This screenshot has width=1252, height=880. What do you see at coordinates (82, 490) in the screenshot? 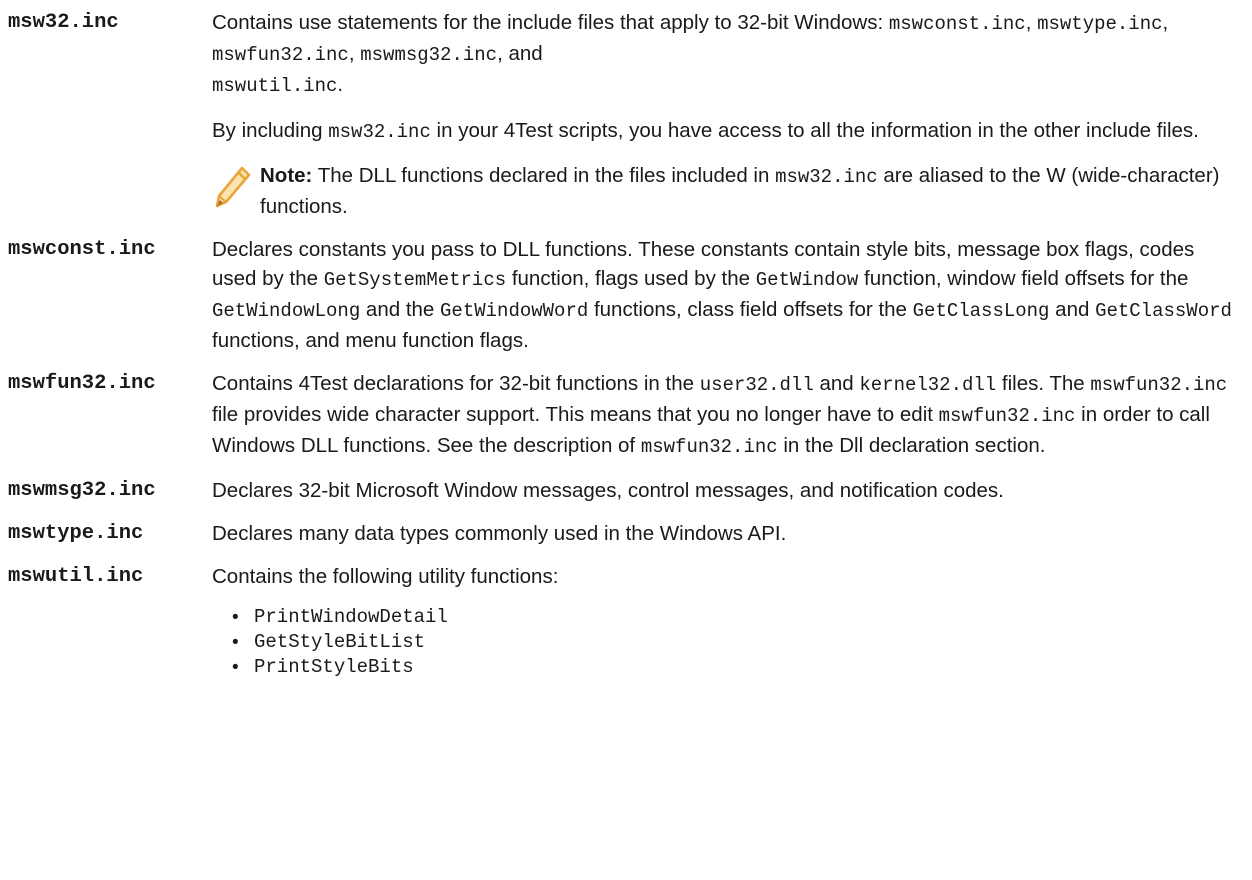
I see `term-mswmsg32: mswmsg32.inc` at bounding box center [82, 490].